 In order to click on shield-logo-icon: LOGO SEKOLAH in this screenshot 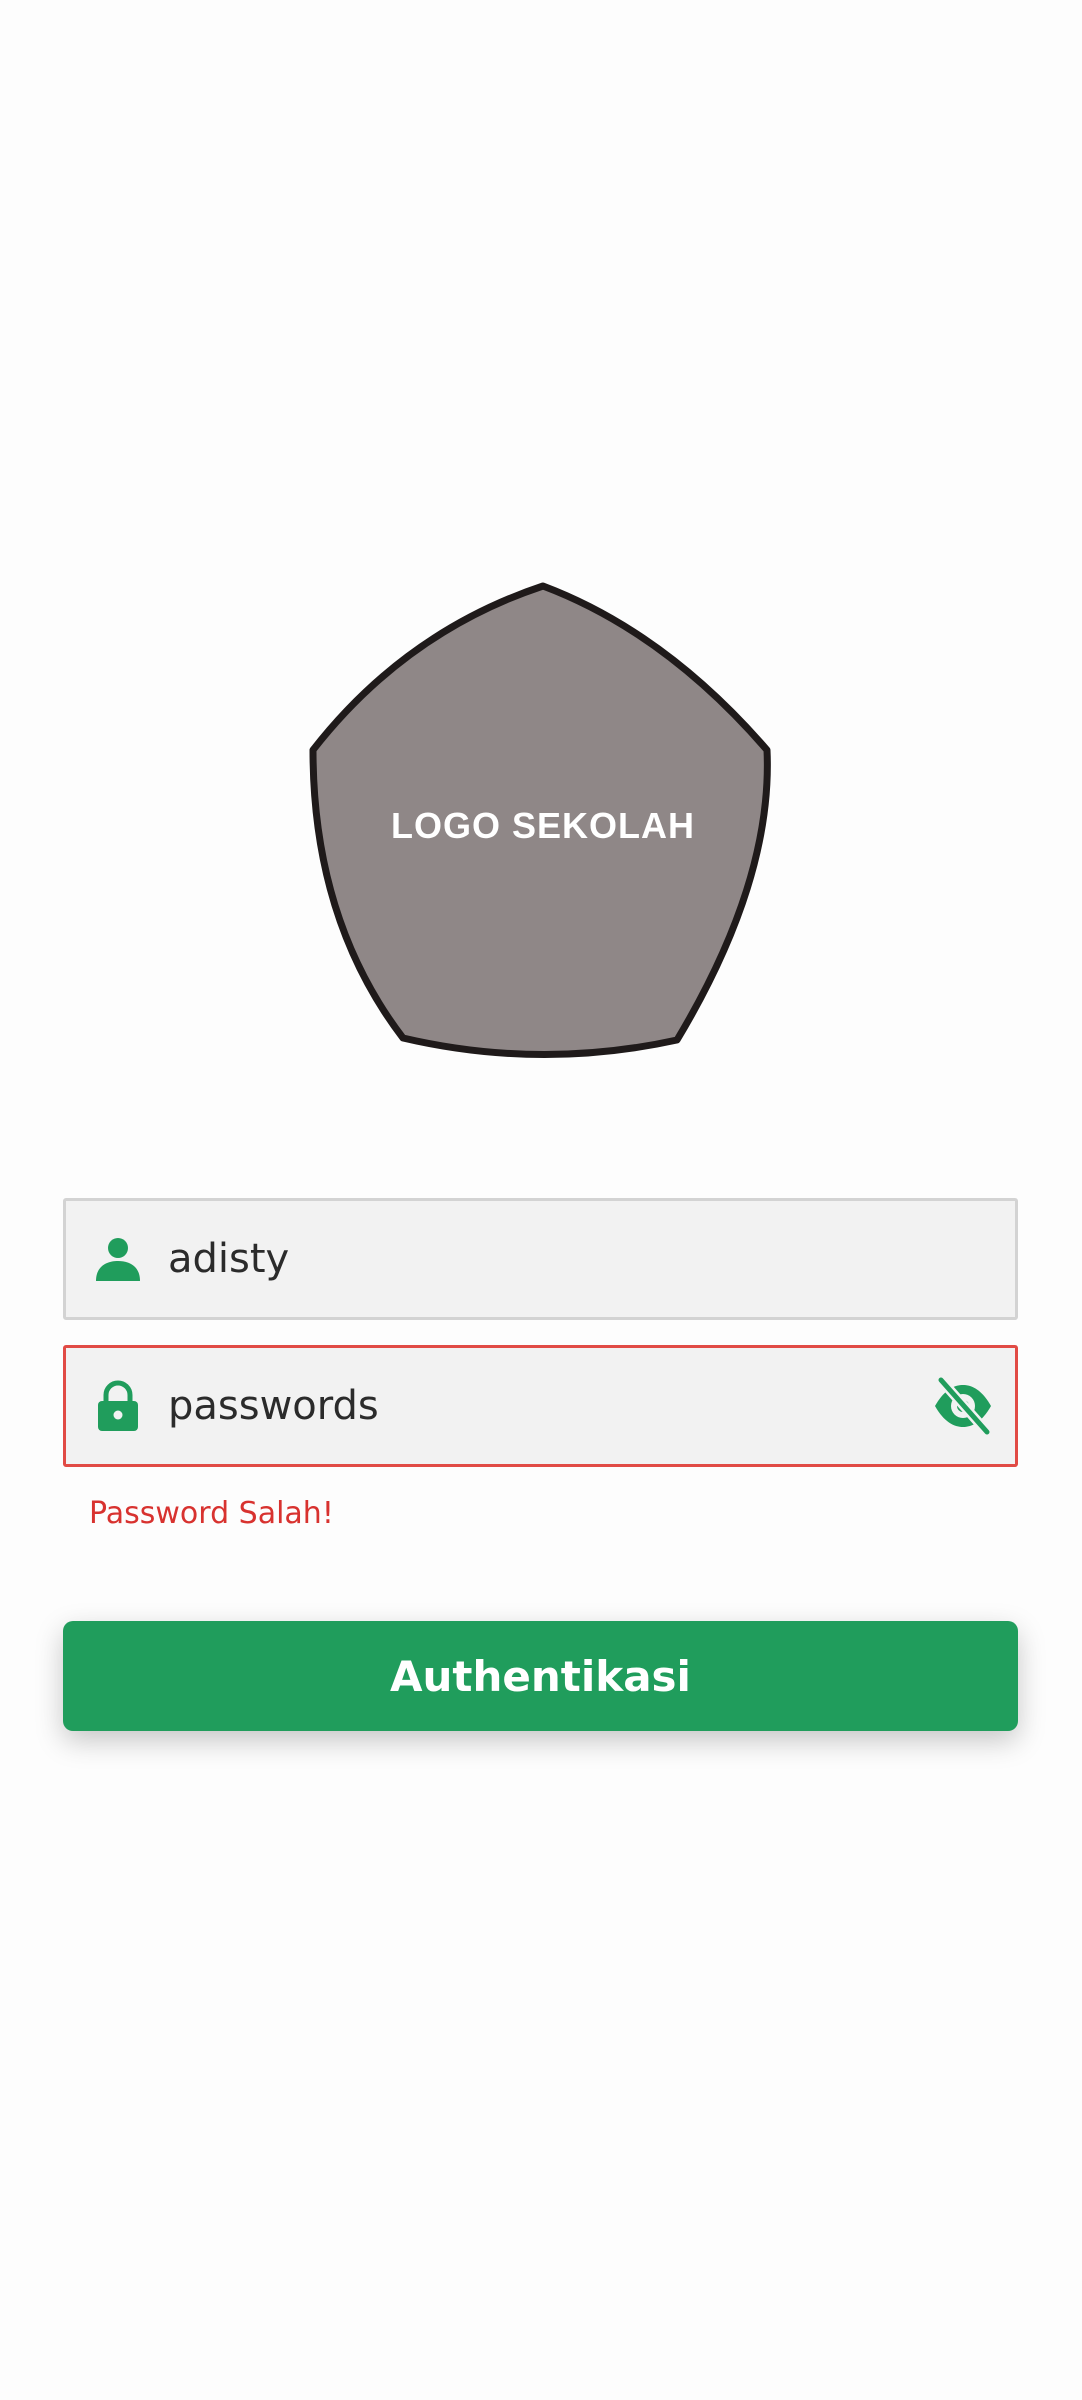, I will do `click(540, 820)`.